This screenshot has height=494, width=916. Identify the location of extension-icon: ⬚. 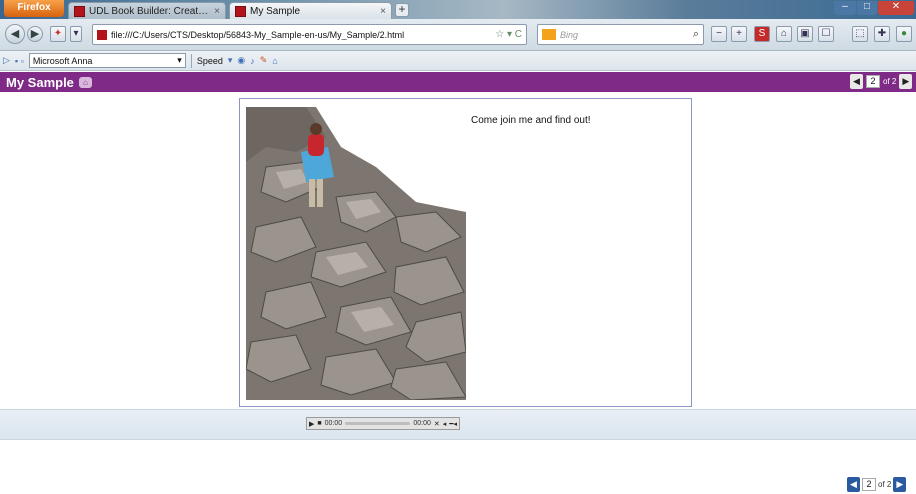
(860, 34).